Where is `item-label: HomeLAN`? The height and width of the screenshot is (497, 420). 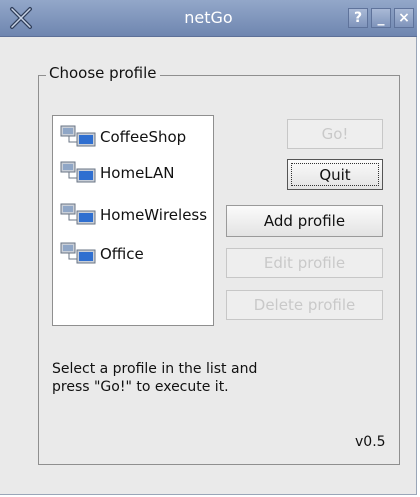 item-label: HomeLAN is located at coordinates (137, 173).